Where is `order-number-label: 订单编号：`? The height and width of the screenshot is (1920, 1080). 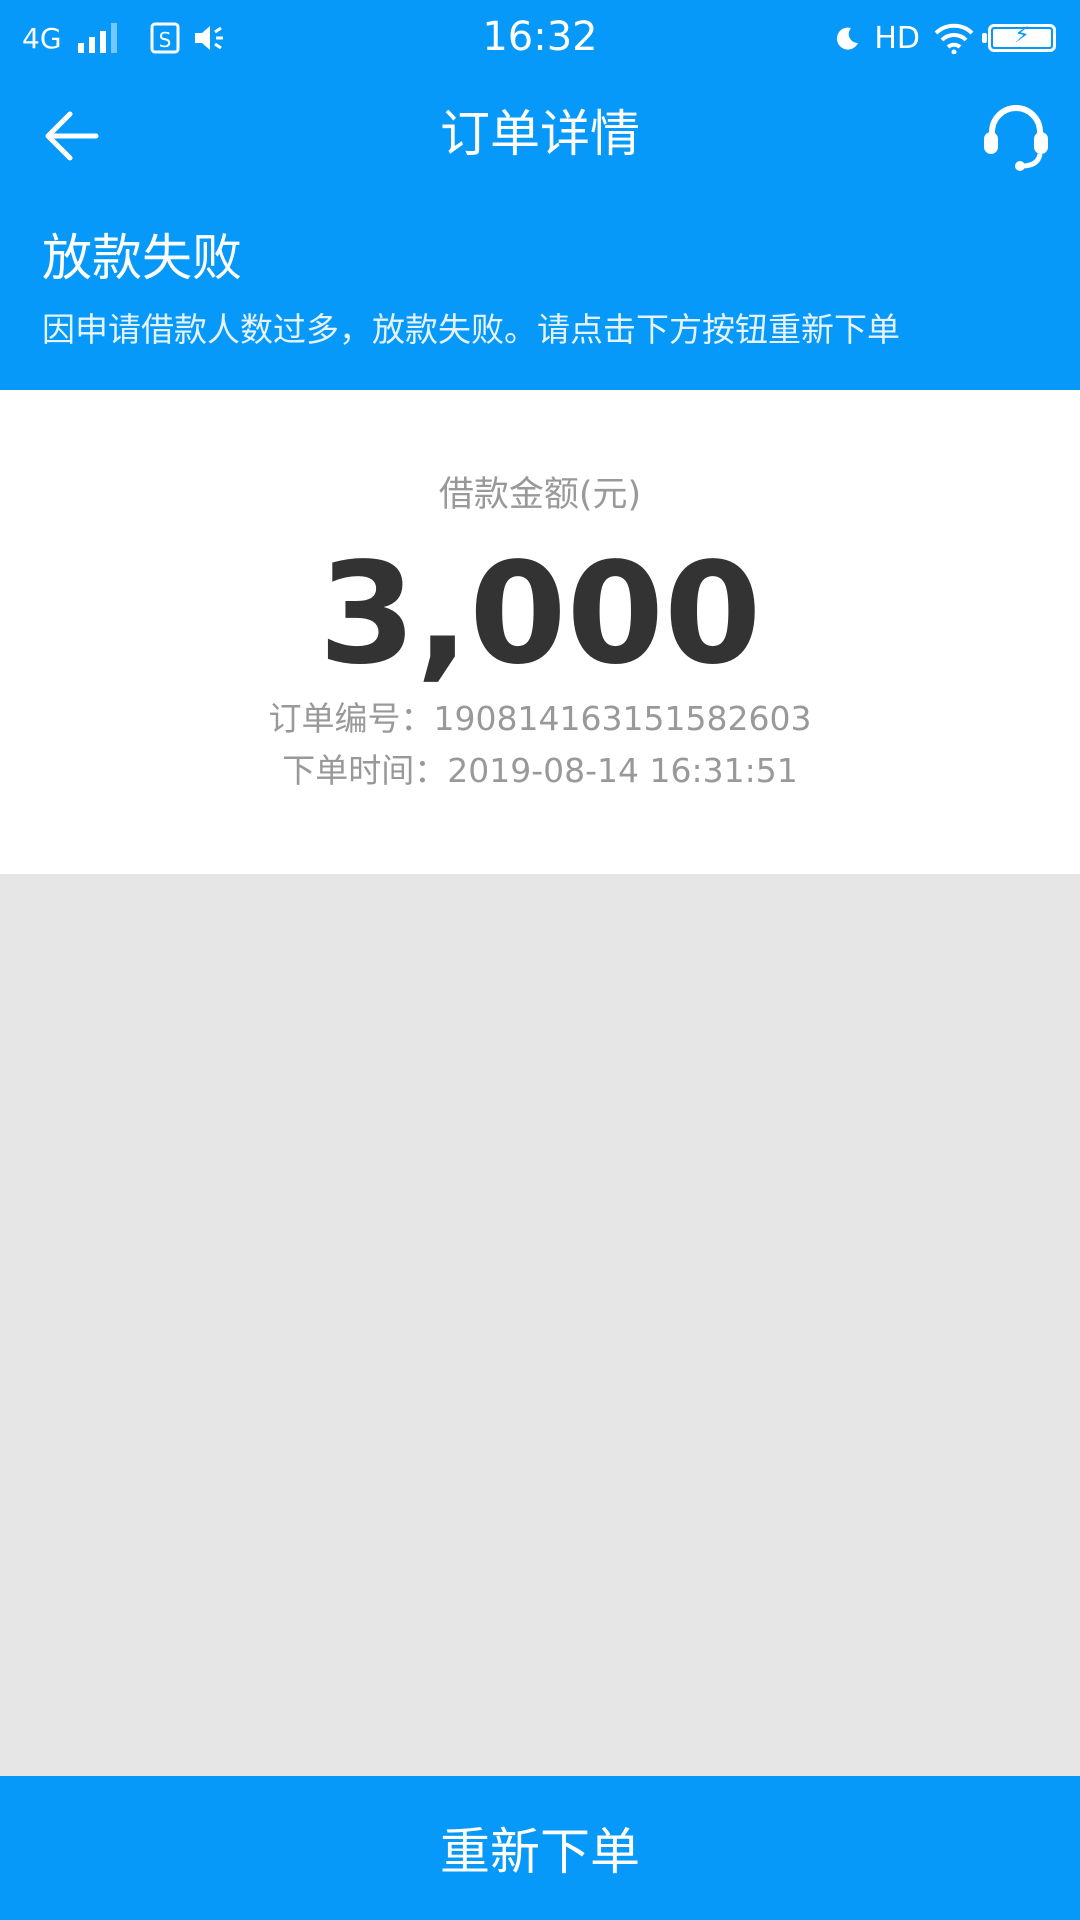 order-number-label: 订单编号： is located at coordinates (351, 718).